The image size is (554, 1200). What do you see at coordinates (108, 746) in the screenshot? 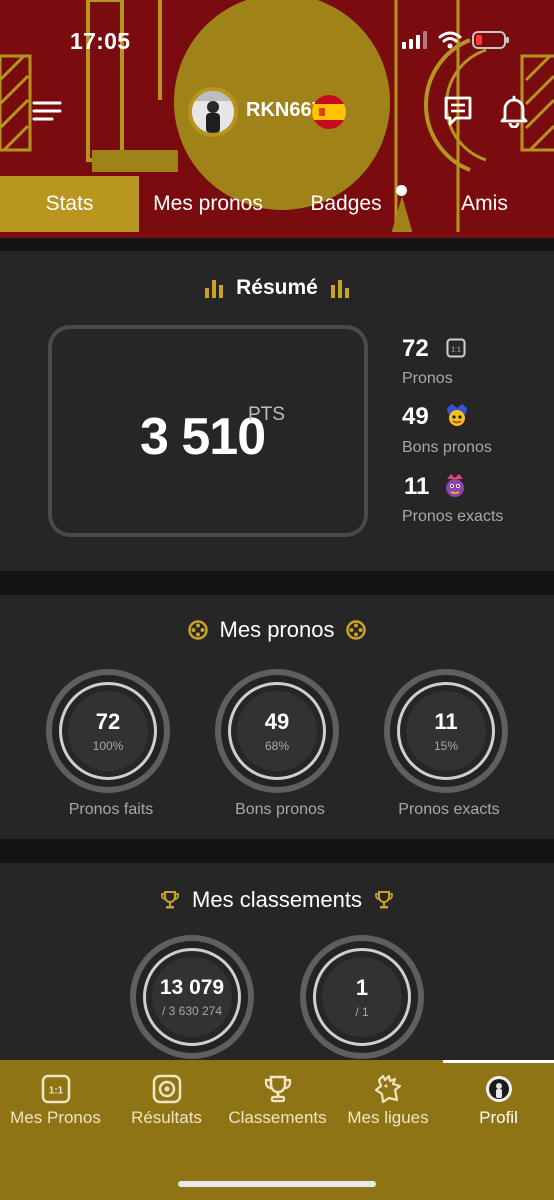
I see `ring-percent: 100%` at bounding box center [108, 746].